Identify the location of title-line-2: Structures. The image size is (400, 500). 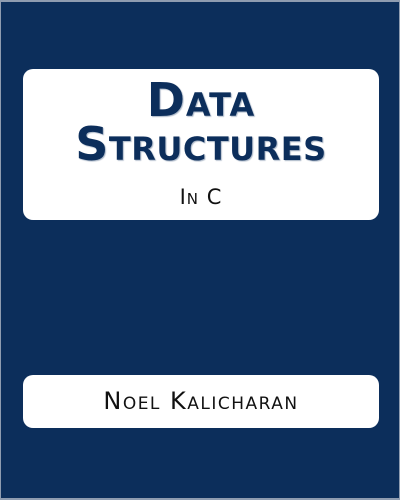
(201, 144).